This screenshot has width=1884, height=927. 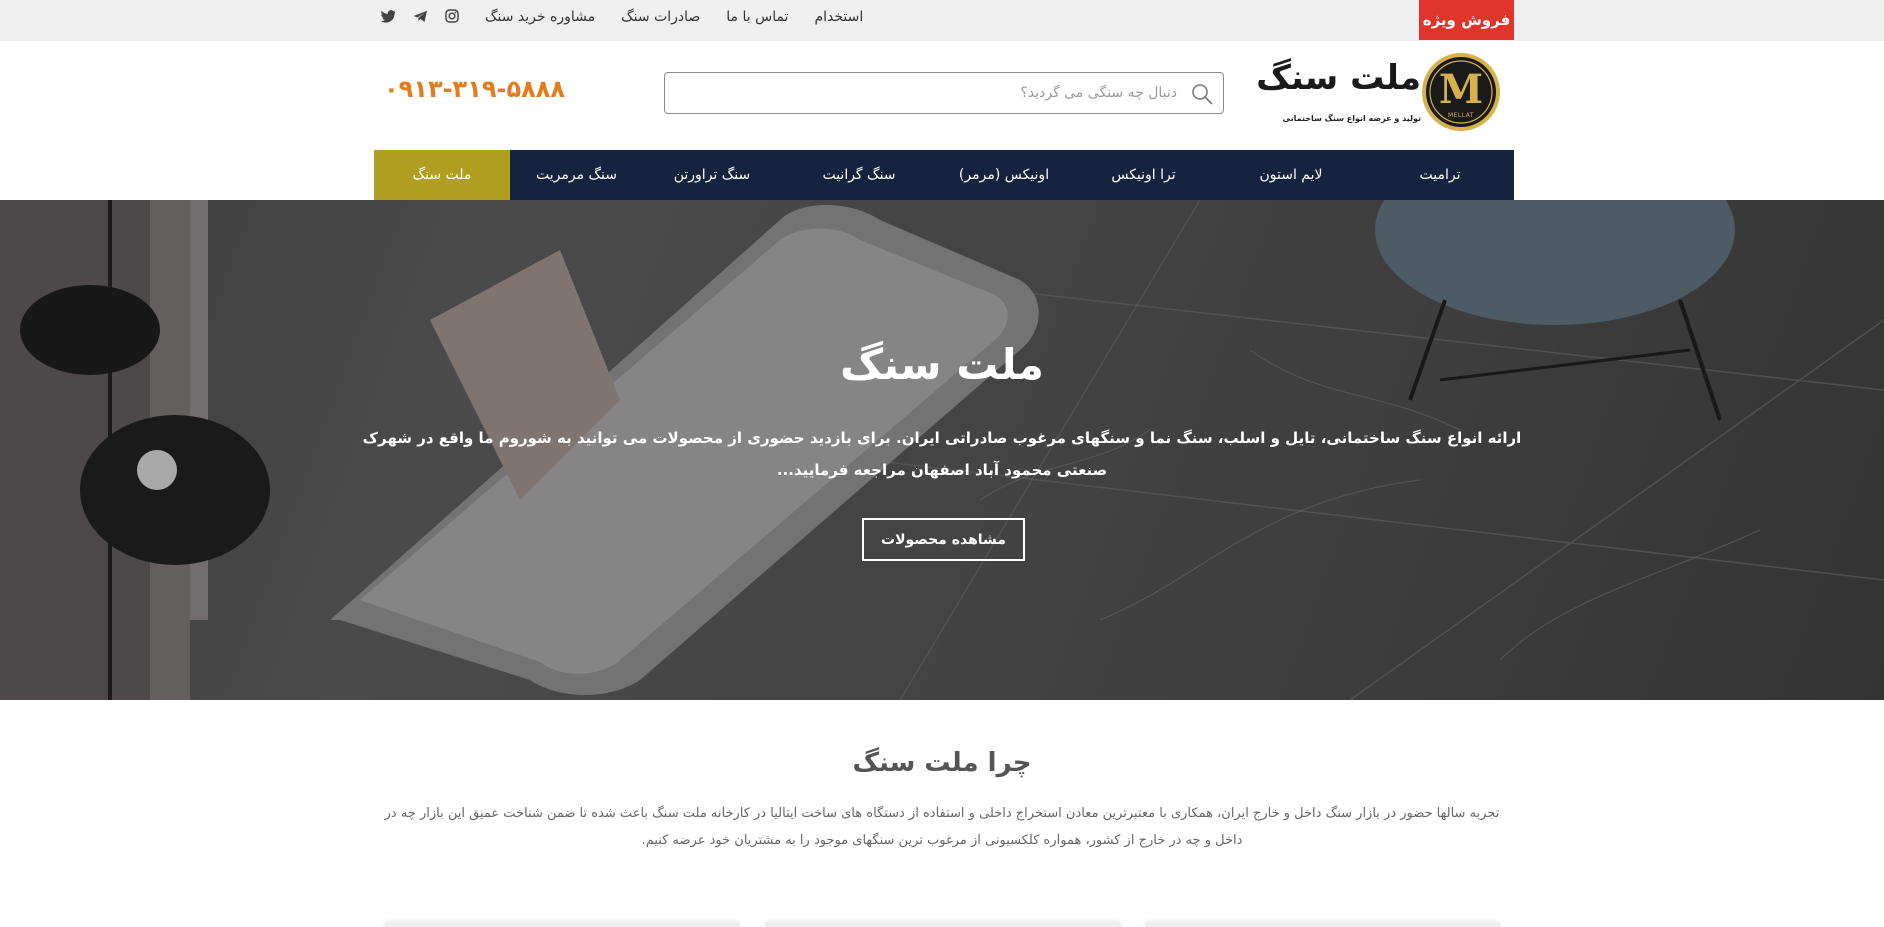 What do you see at coordinates (452, 16) in the screenshot?
I see `instagram-icon` at bounding box center [452, 16].